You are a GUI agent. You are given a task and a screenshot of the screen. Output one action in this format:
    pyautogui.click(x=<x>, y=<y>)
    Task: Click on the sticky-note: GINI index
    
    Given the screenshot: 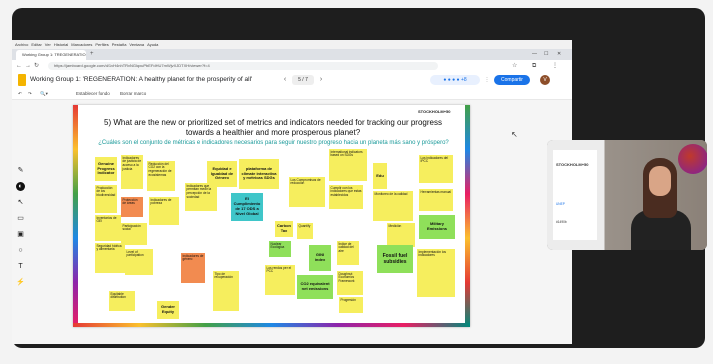 What is the action you would take?
    pyautogui.click(x=320, y=258)
    